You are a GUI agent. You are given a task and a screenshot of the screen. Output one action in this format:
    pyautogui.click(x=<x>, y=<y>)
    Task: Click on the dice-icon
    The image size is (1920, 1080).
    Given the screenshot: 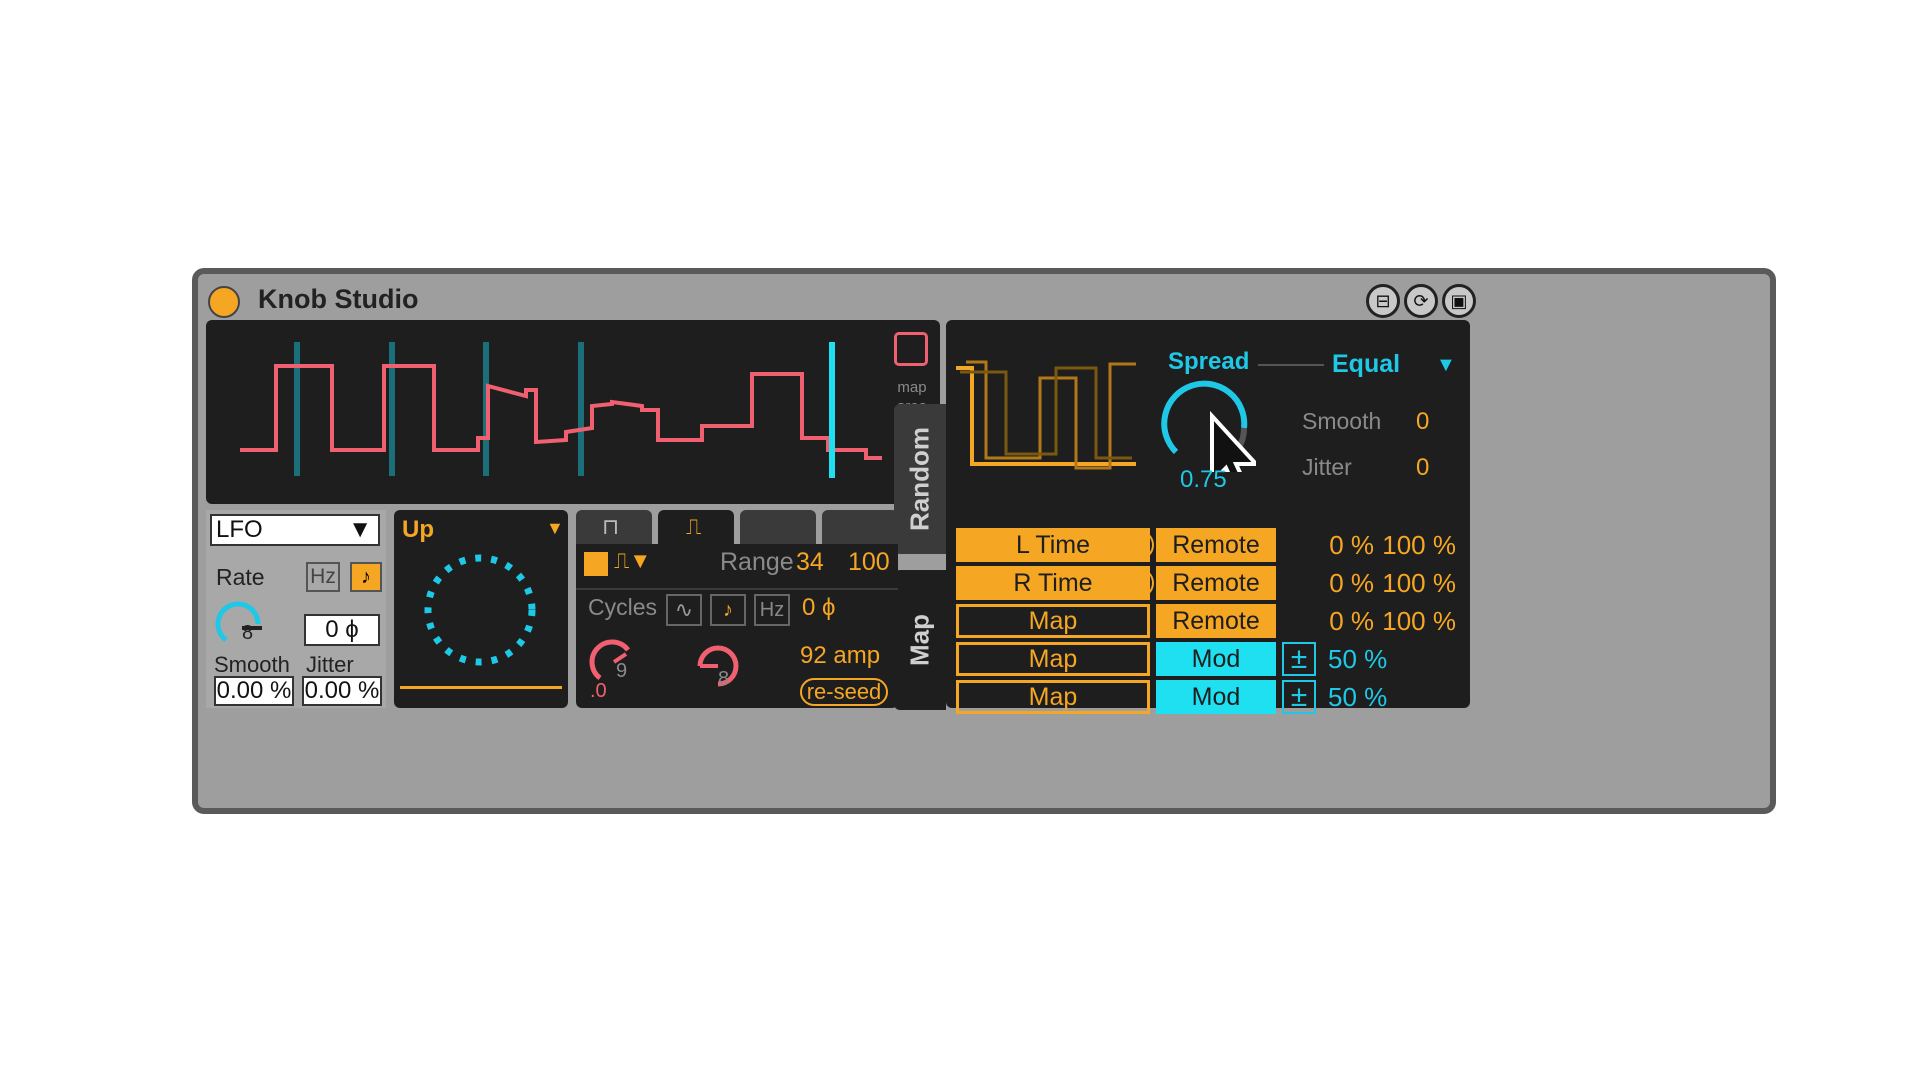 What is the action you would take?
    pyautogui.click(x=911, y=349)
    